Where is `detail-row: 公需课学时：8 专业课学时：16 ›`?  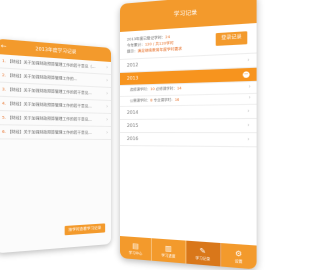
detail-row: 公需课学时：8 专业课学时：16 › is located at coordinates (188, 100).